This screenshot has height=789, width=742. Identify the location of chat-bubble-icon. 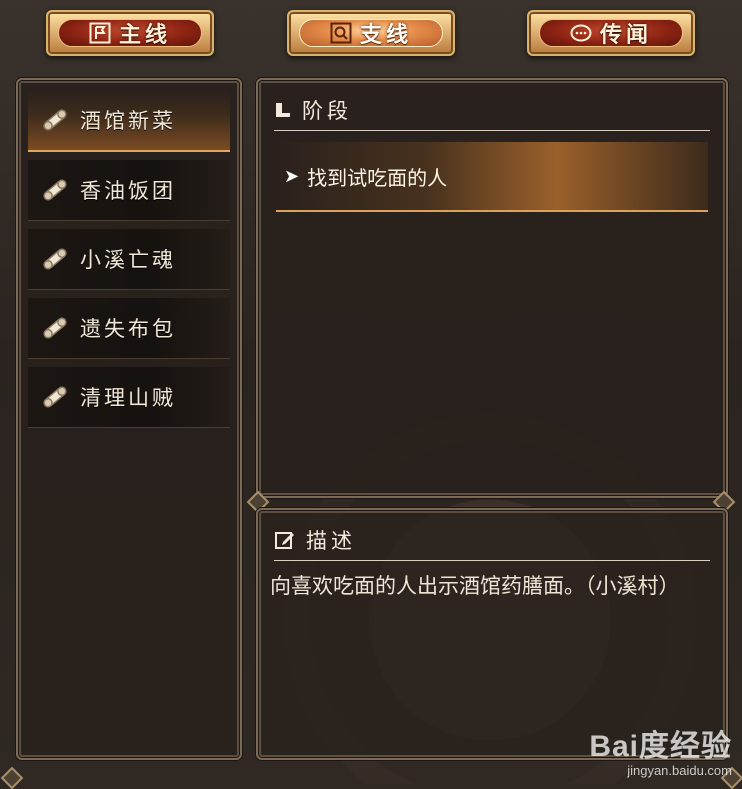
(581, 33).